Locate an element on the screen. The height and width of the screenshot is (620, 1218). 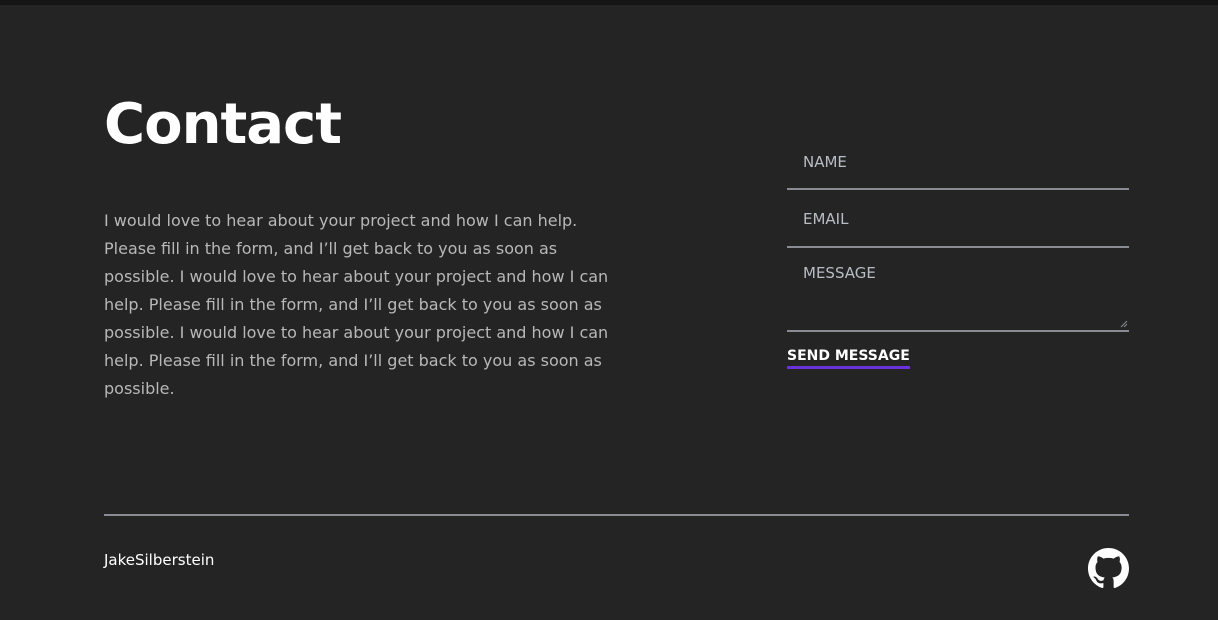
footer-brand-link: JakeSilberstein is located at coordinates (159, 560).